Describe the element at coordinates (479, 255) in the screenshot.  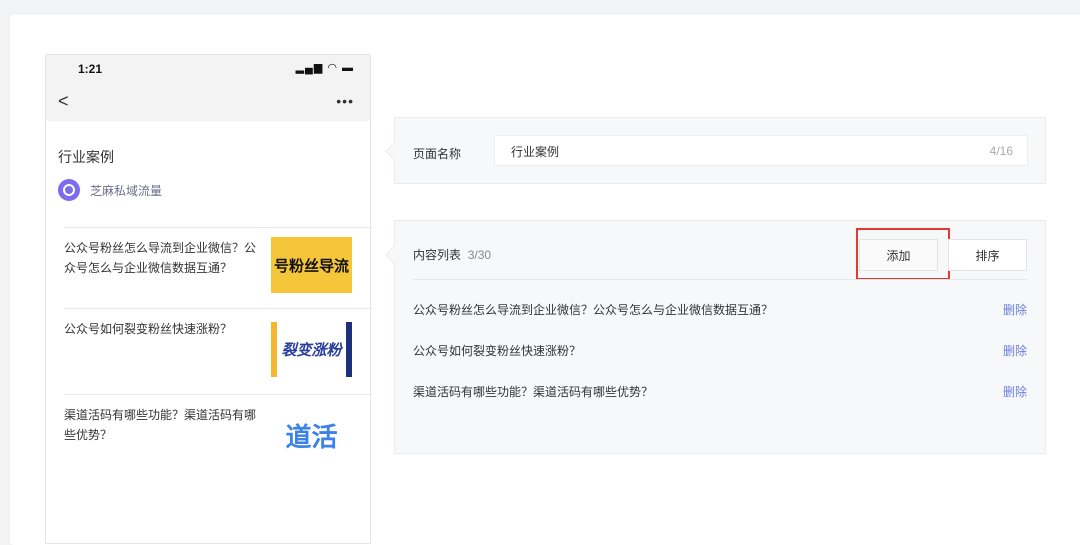
I see `content-count: 3/30` at that location.